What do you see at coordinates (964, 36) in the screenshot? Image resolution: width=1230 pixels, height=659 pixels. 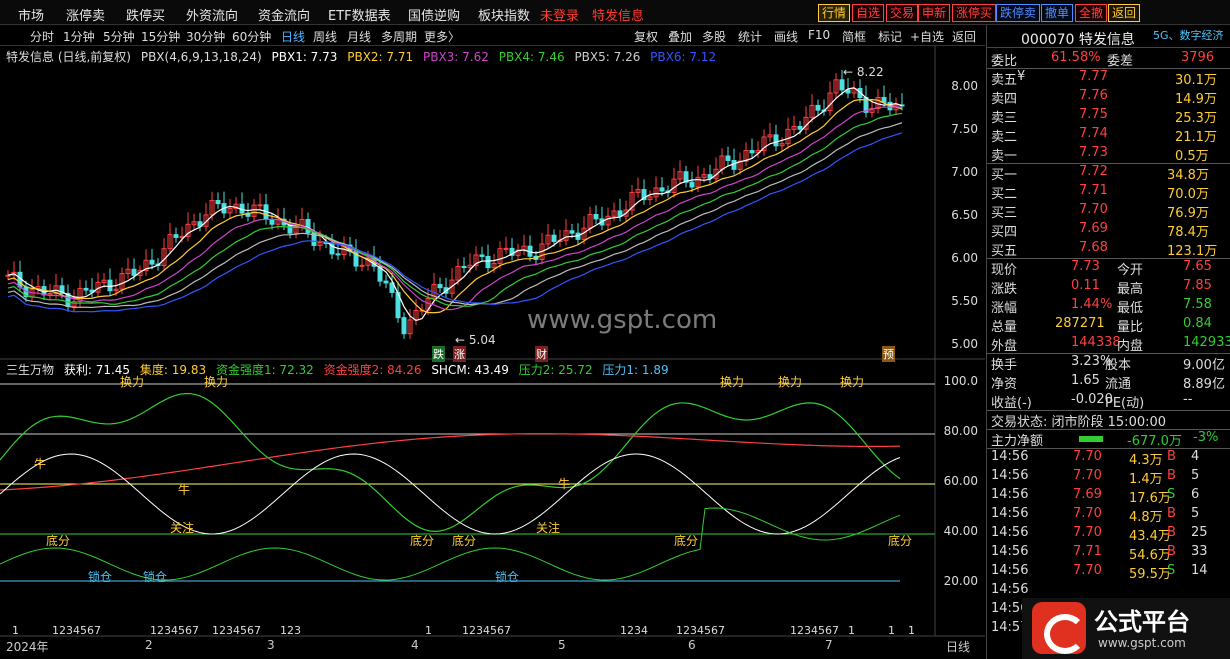 I see `tool-btn-9: 返回` at bounding box center [964, 36].